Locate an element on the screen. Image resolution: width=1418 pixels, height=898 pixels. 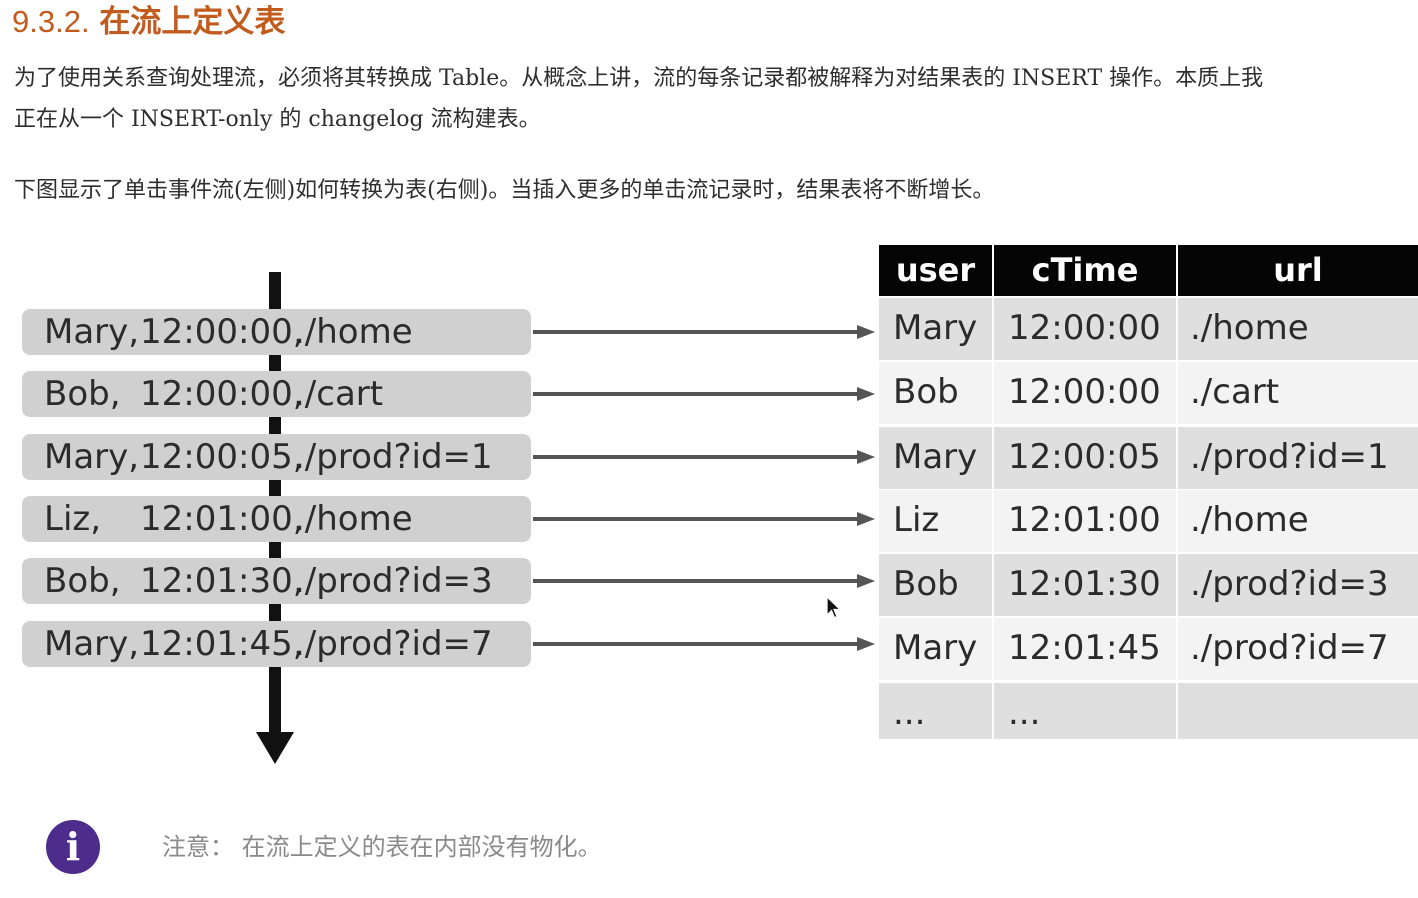
table-cell: ./cart is located at coordinates (1298, 393).